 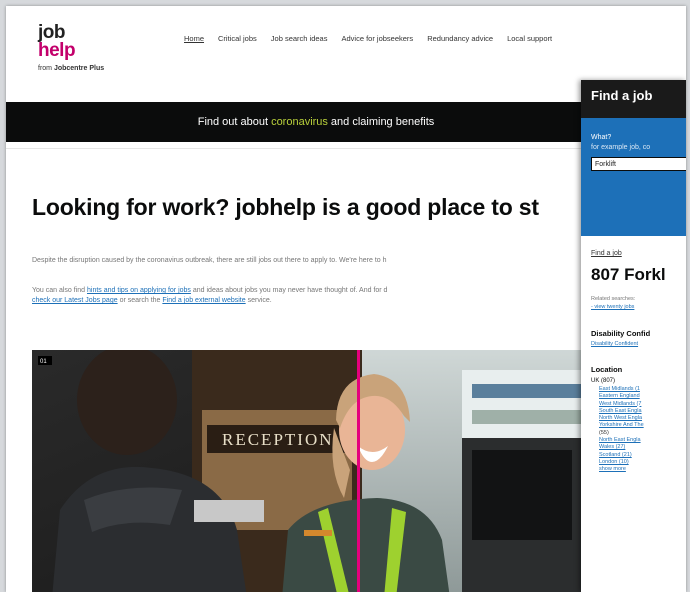 I want to click on location-item: Yorkshire And The, so click(x=642, y=425).